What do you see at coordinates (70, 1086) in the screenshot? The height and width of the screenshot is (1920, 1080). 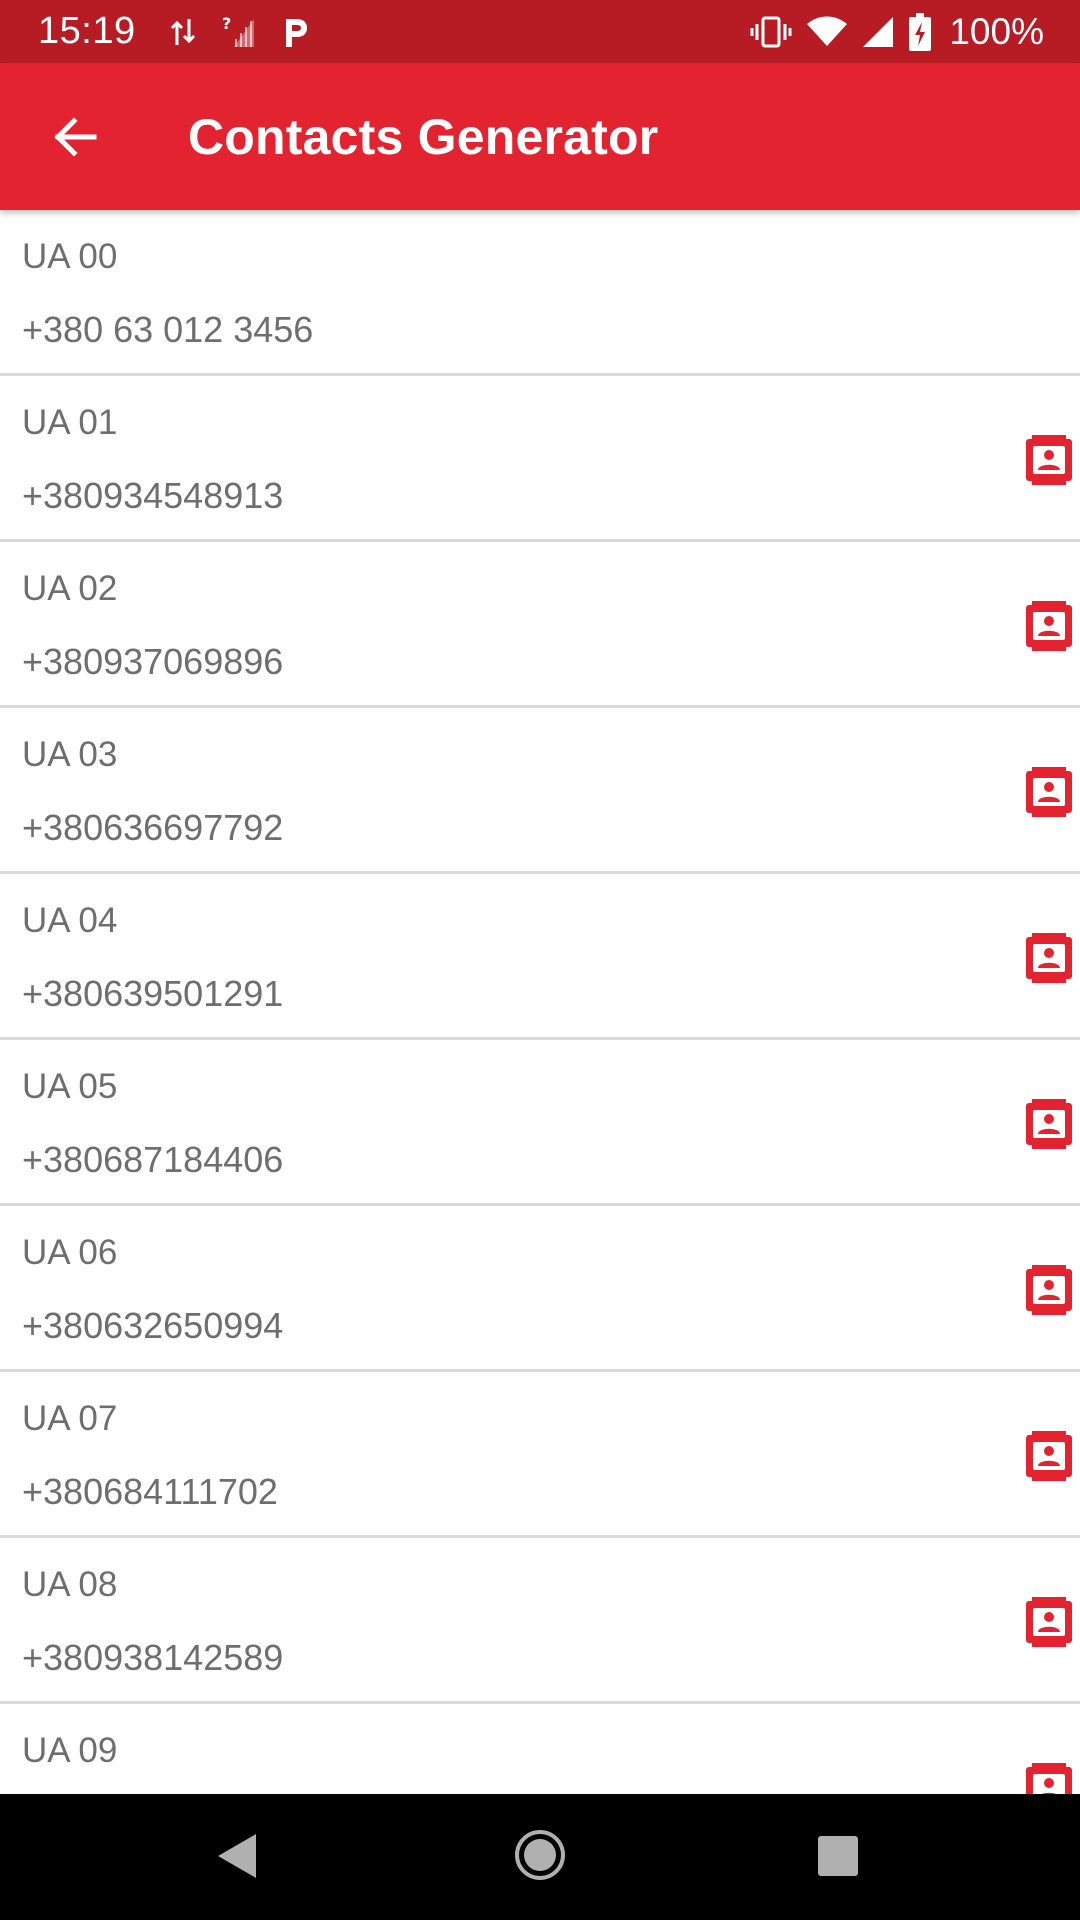 I see `contact-name: UA 05` at bounding box center [70, 1086].